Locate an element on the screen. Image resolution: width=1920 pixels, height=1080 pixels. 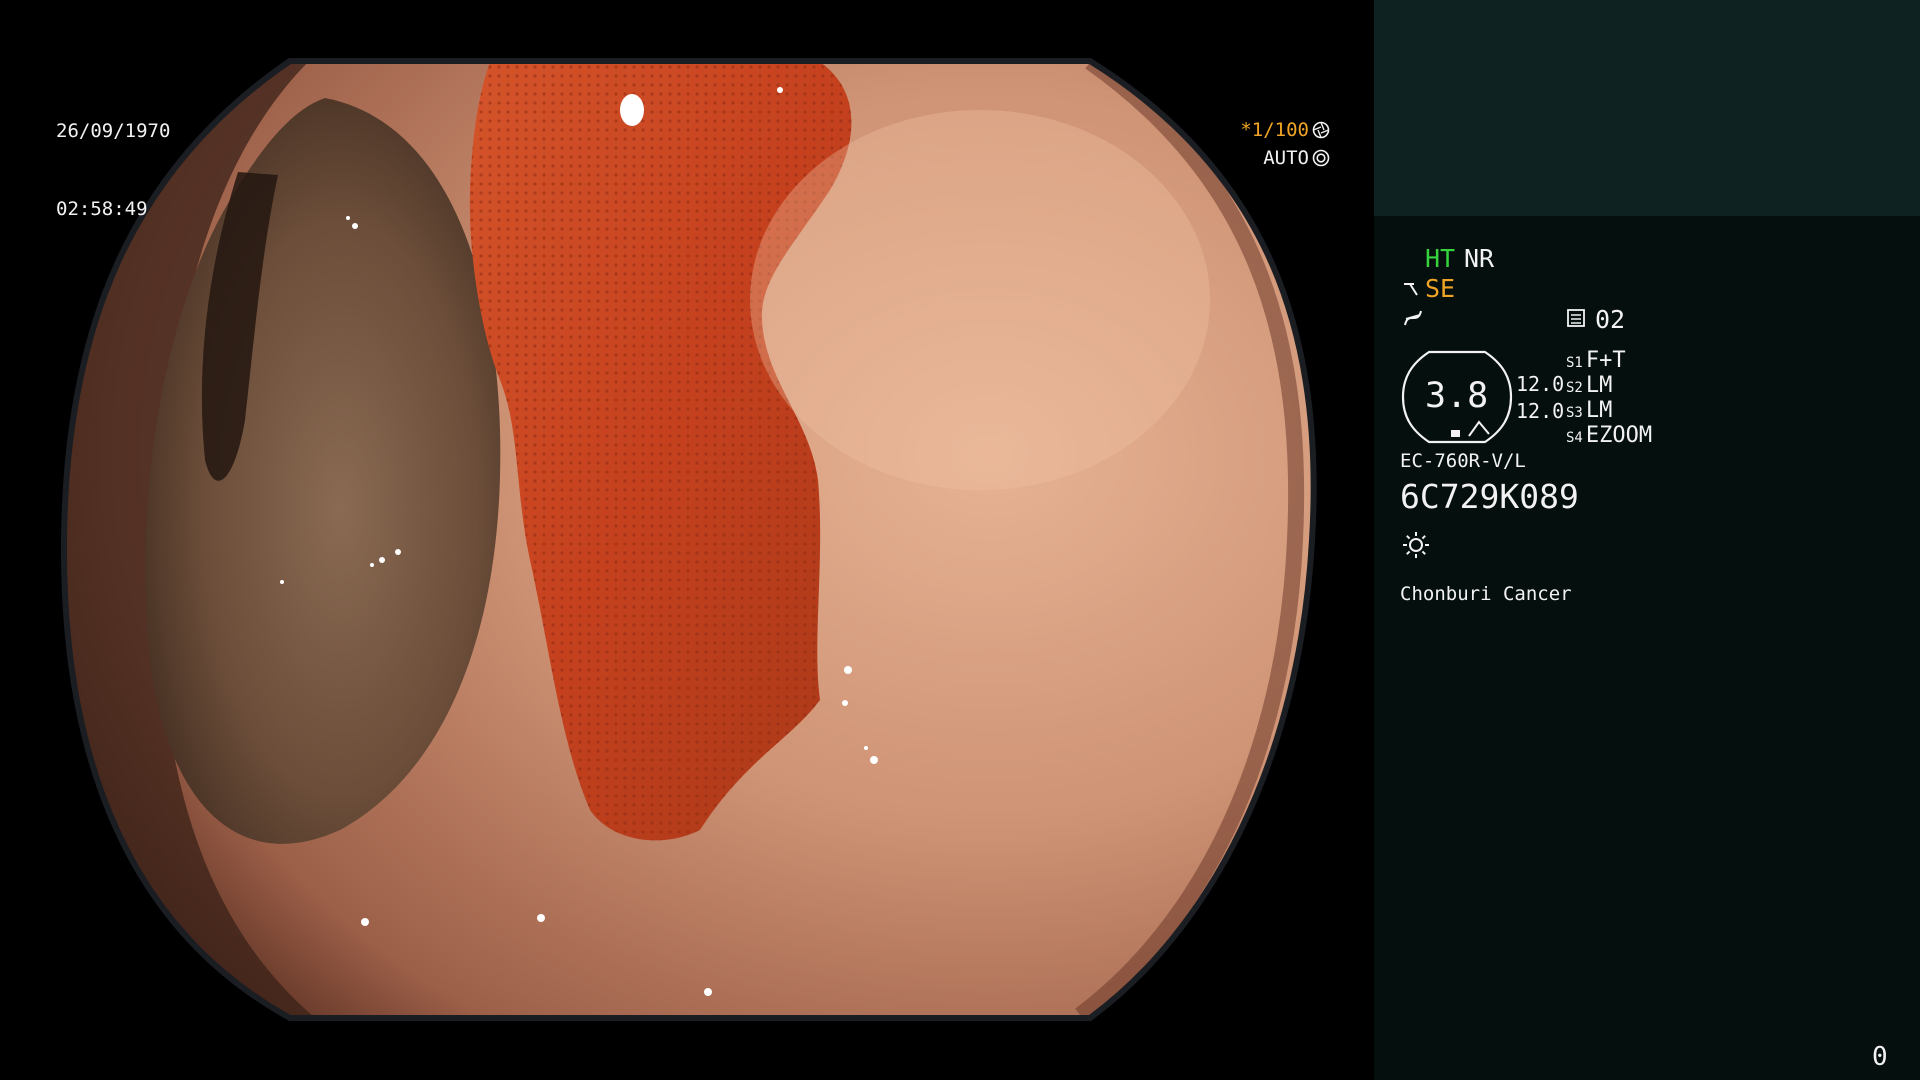
slot-3: S3 LM is located at coordinates (1589, 411).